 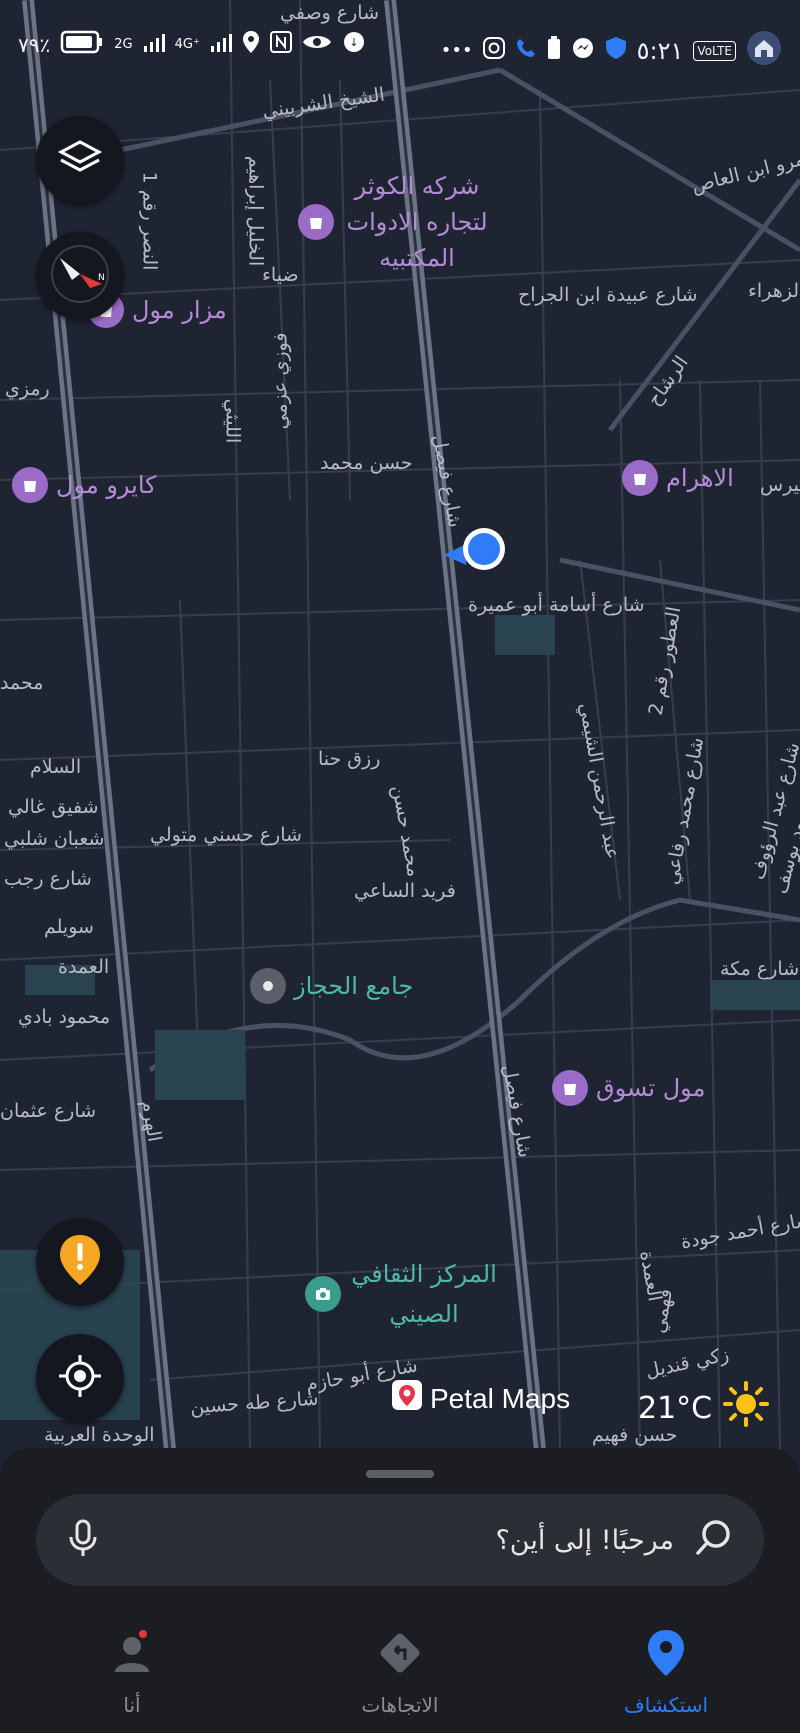 What do you see at coordinates (666, 1705) in the screenshot?
I see `tab-label: استكشاف` at bounding box center [666, 1705].